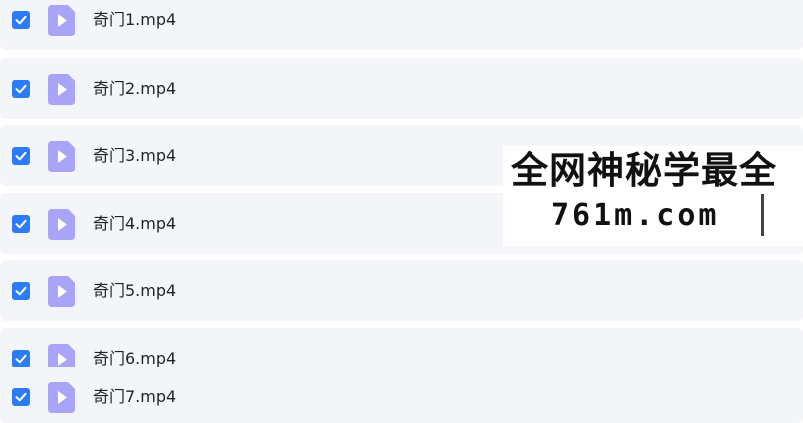  What do you see at coordinates (644, 170) in the screenshot?
I see `watermark-title: 全网神秘学最全` at bounding box center [644, 170].